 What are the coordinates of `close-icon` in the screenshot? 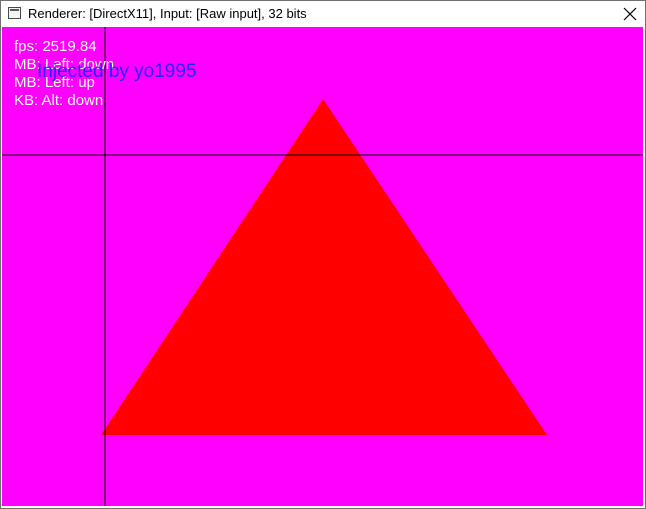 It's located at (630, 14).